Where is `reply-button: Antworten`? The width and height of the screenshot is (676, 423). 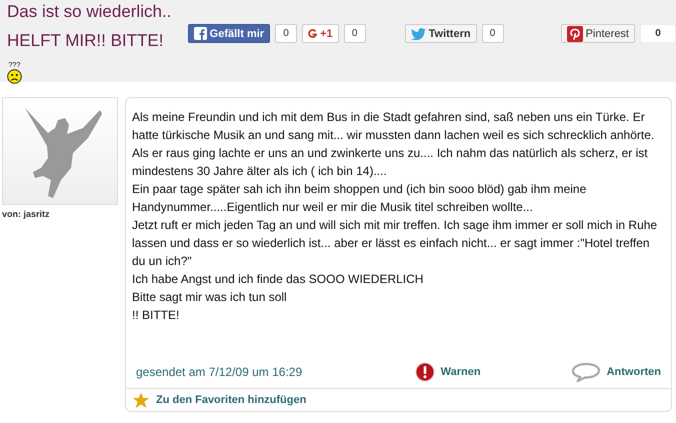 reply-button: Antworten is located at coordinates (615, 372).